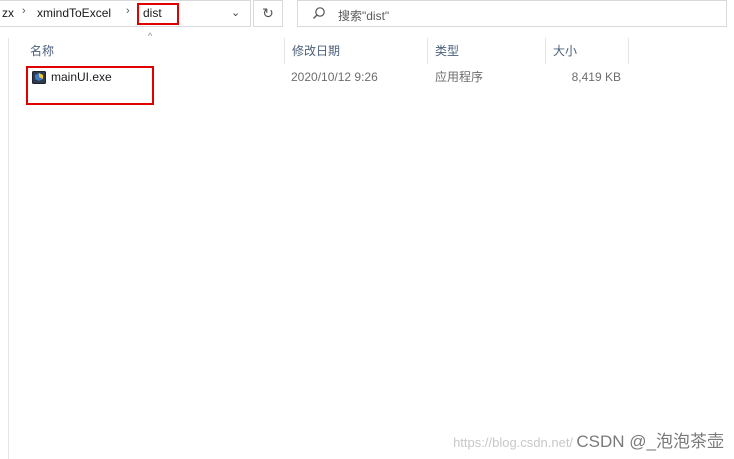 This screenshot has height=459, width=734. Describe the element at coordinates (586, 51) in the screenshot. I see `column-header-size: 大小` at that location.